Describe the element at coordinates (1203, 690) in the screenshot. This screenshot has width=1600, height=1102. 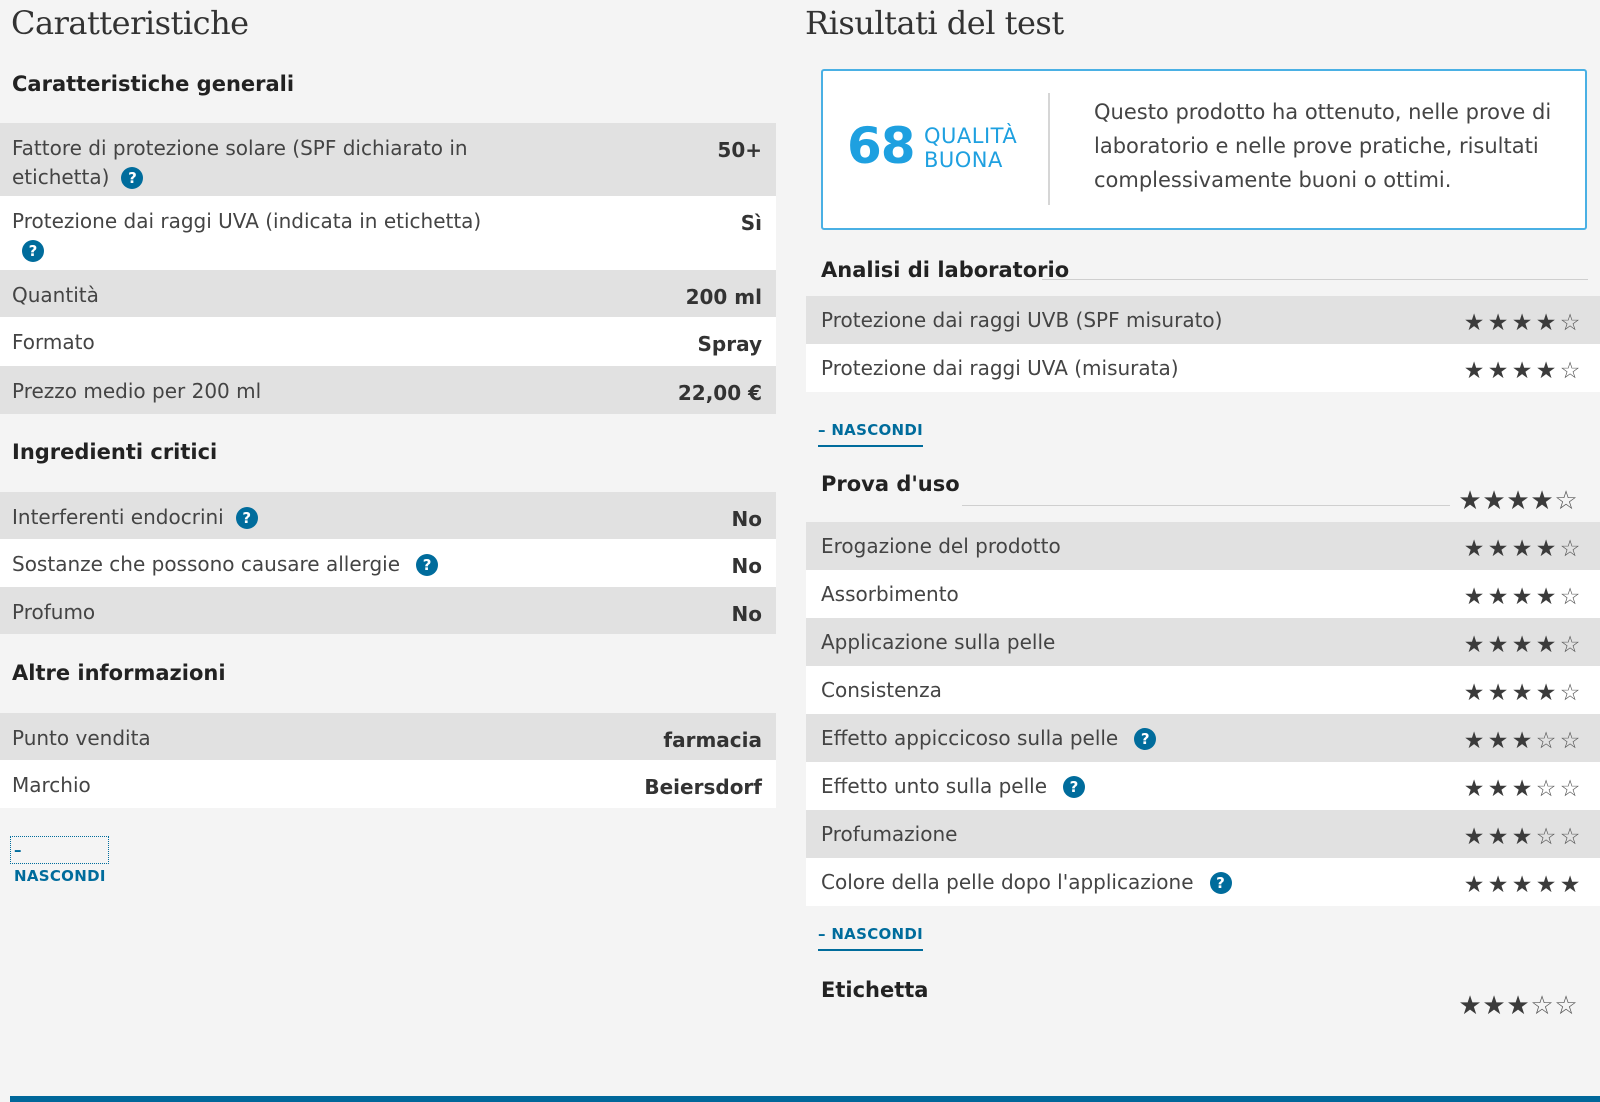
I see `table-row: Consistenza ★ ★ ★ ★ ☆` at that location.